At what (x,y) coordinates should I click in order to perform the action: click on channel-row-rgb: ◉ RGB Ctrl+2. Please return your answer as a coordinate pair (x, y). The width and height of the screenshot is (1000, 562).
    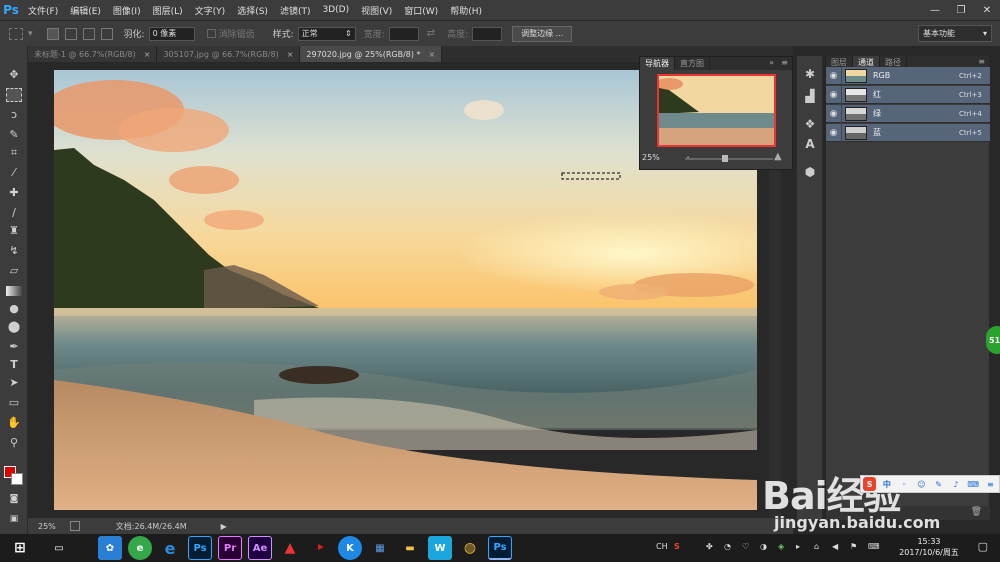
    Looking at the image, I should click on (908, 75).